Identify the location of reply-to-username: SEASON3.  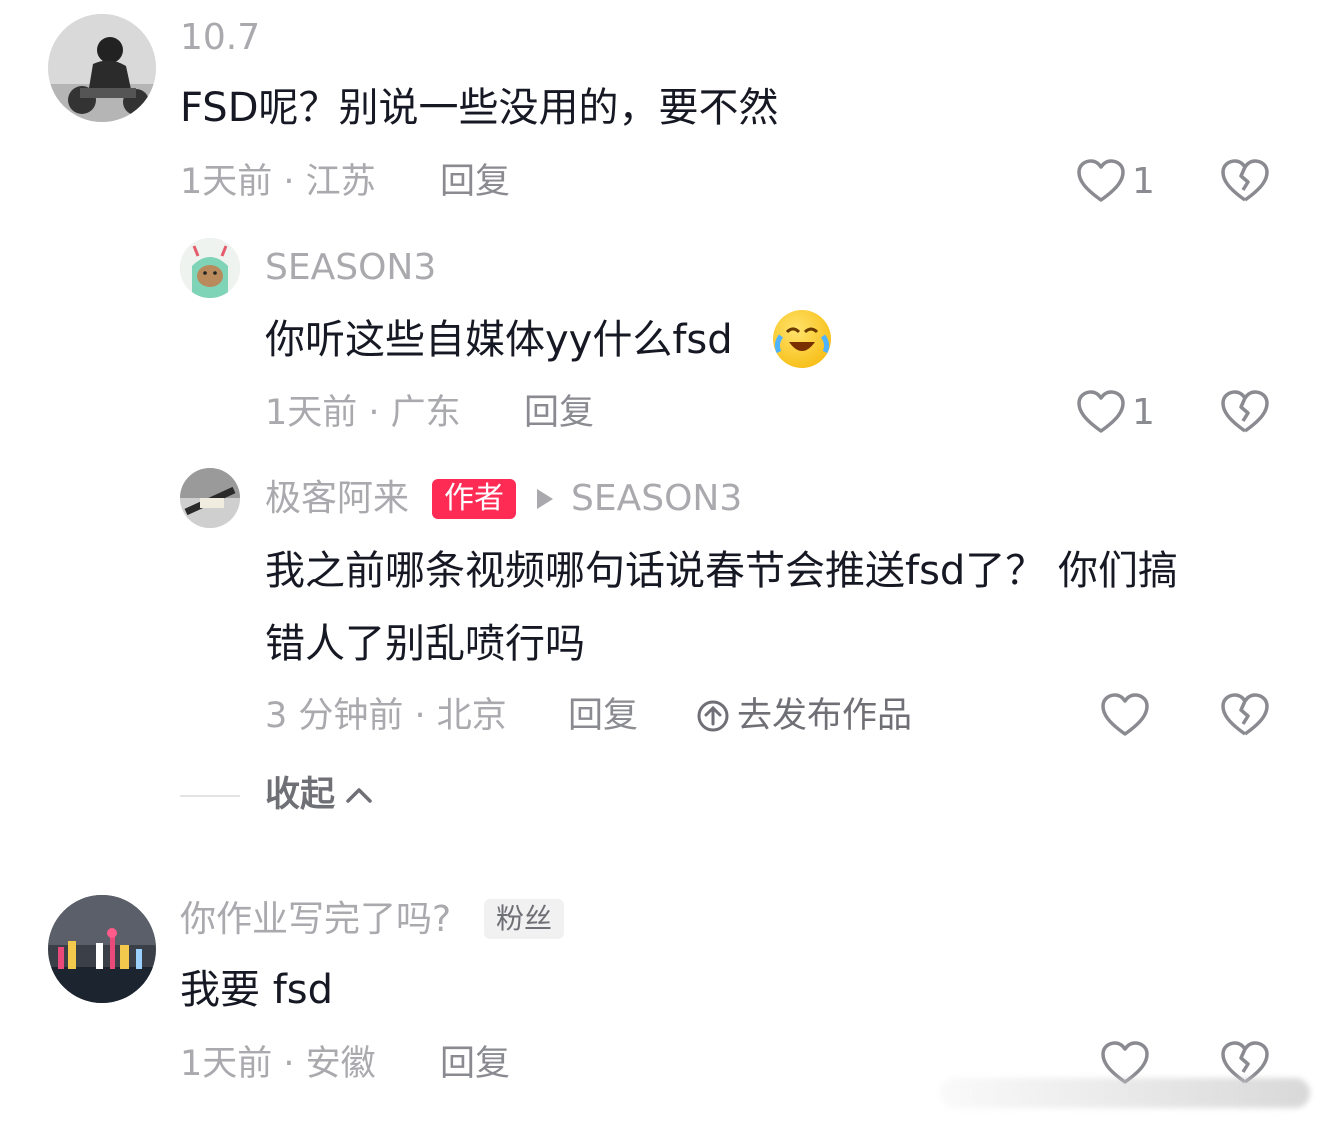
(656, 499).